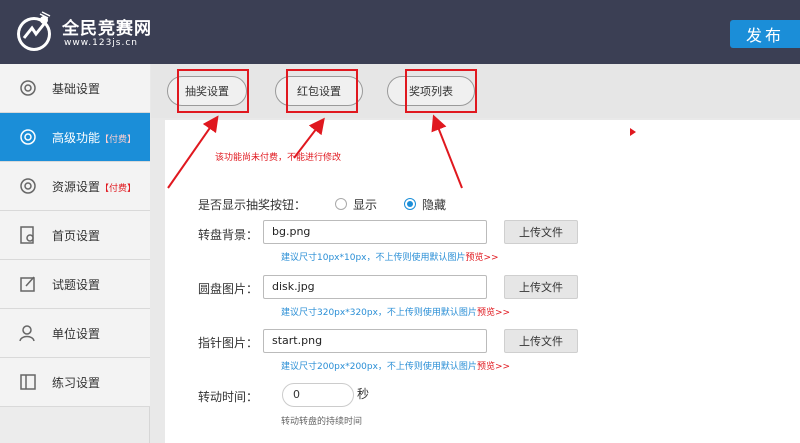  Describe the element at coordinates (375, 232) in the screenshot. I see `bg-file-input: bg.png` at that location.